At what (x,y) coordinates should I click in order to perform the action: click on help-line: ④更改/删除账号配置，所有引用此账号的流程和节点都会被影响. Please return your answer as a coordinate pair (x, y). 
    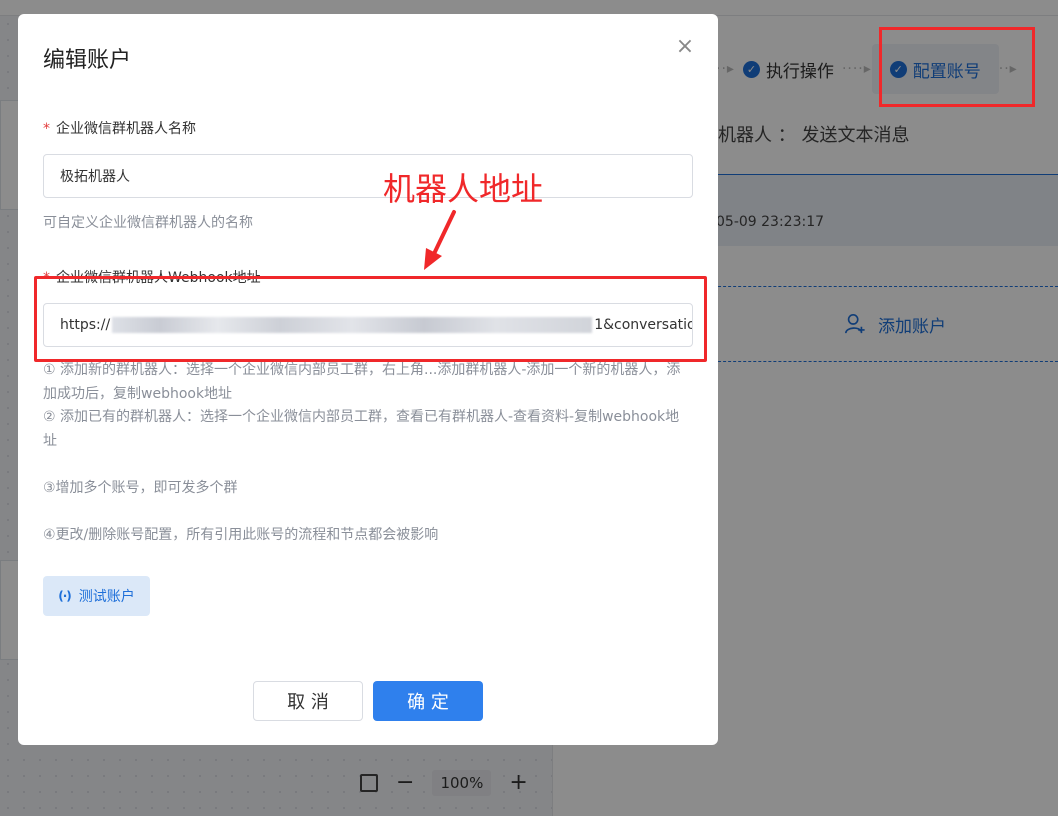
    Looking at the image, I should click on (241, 534).